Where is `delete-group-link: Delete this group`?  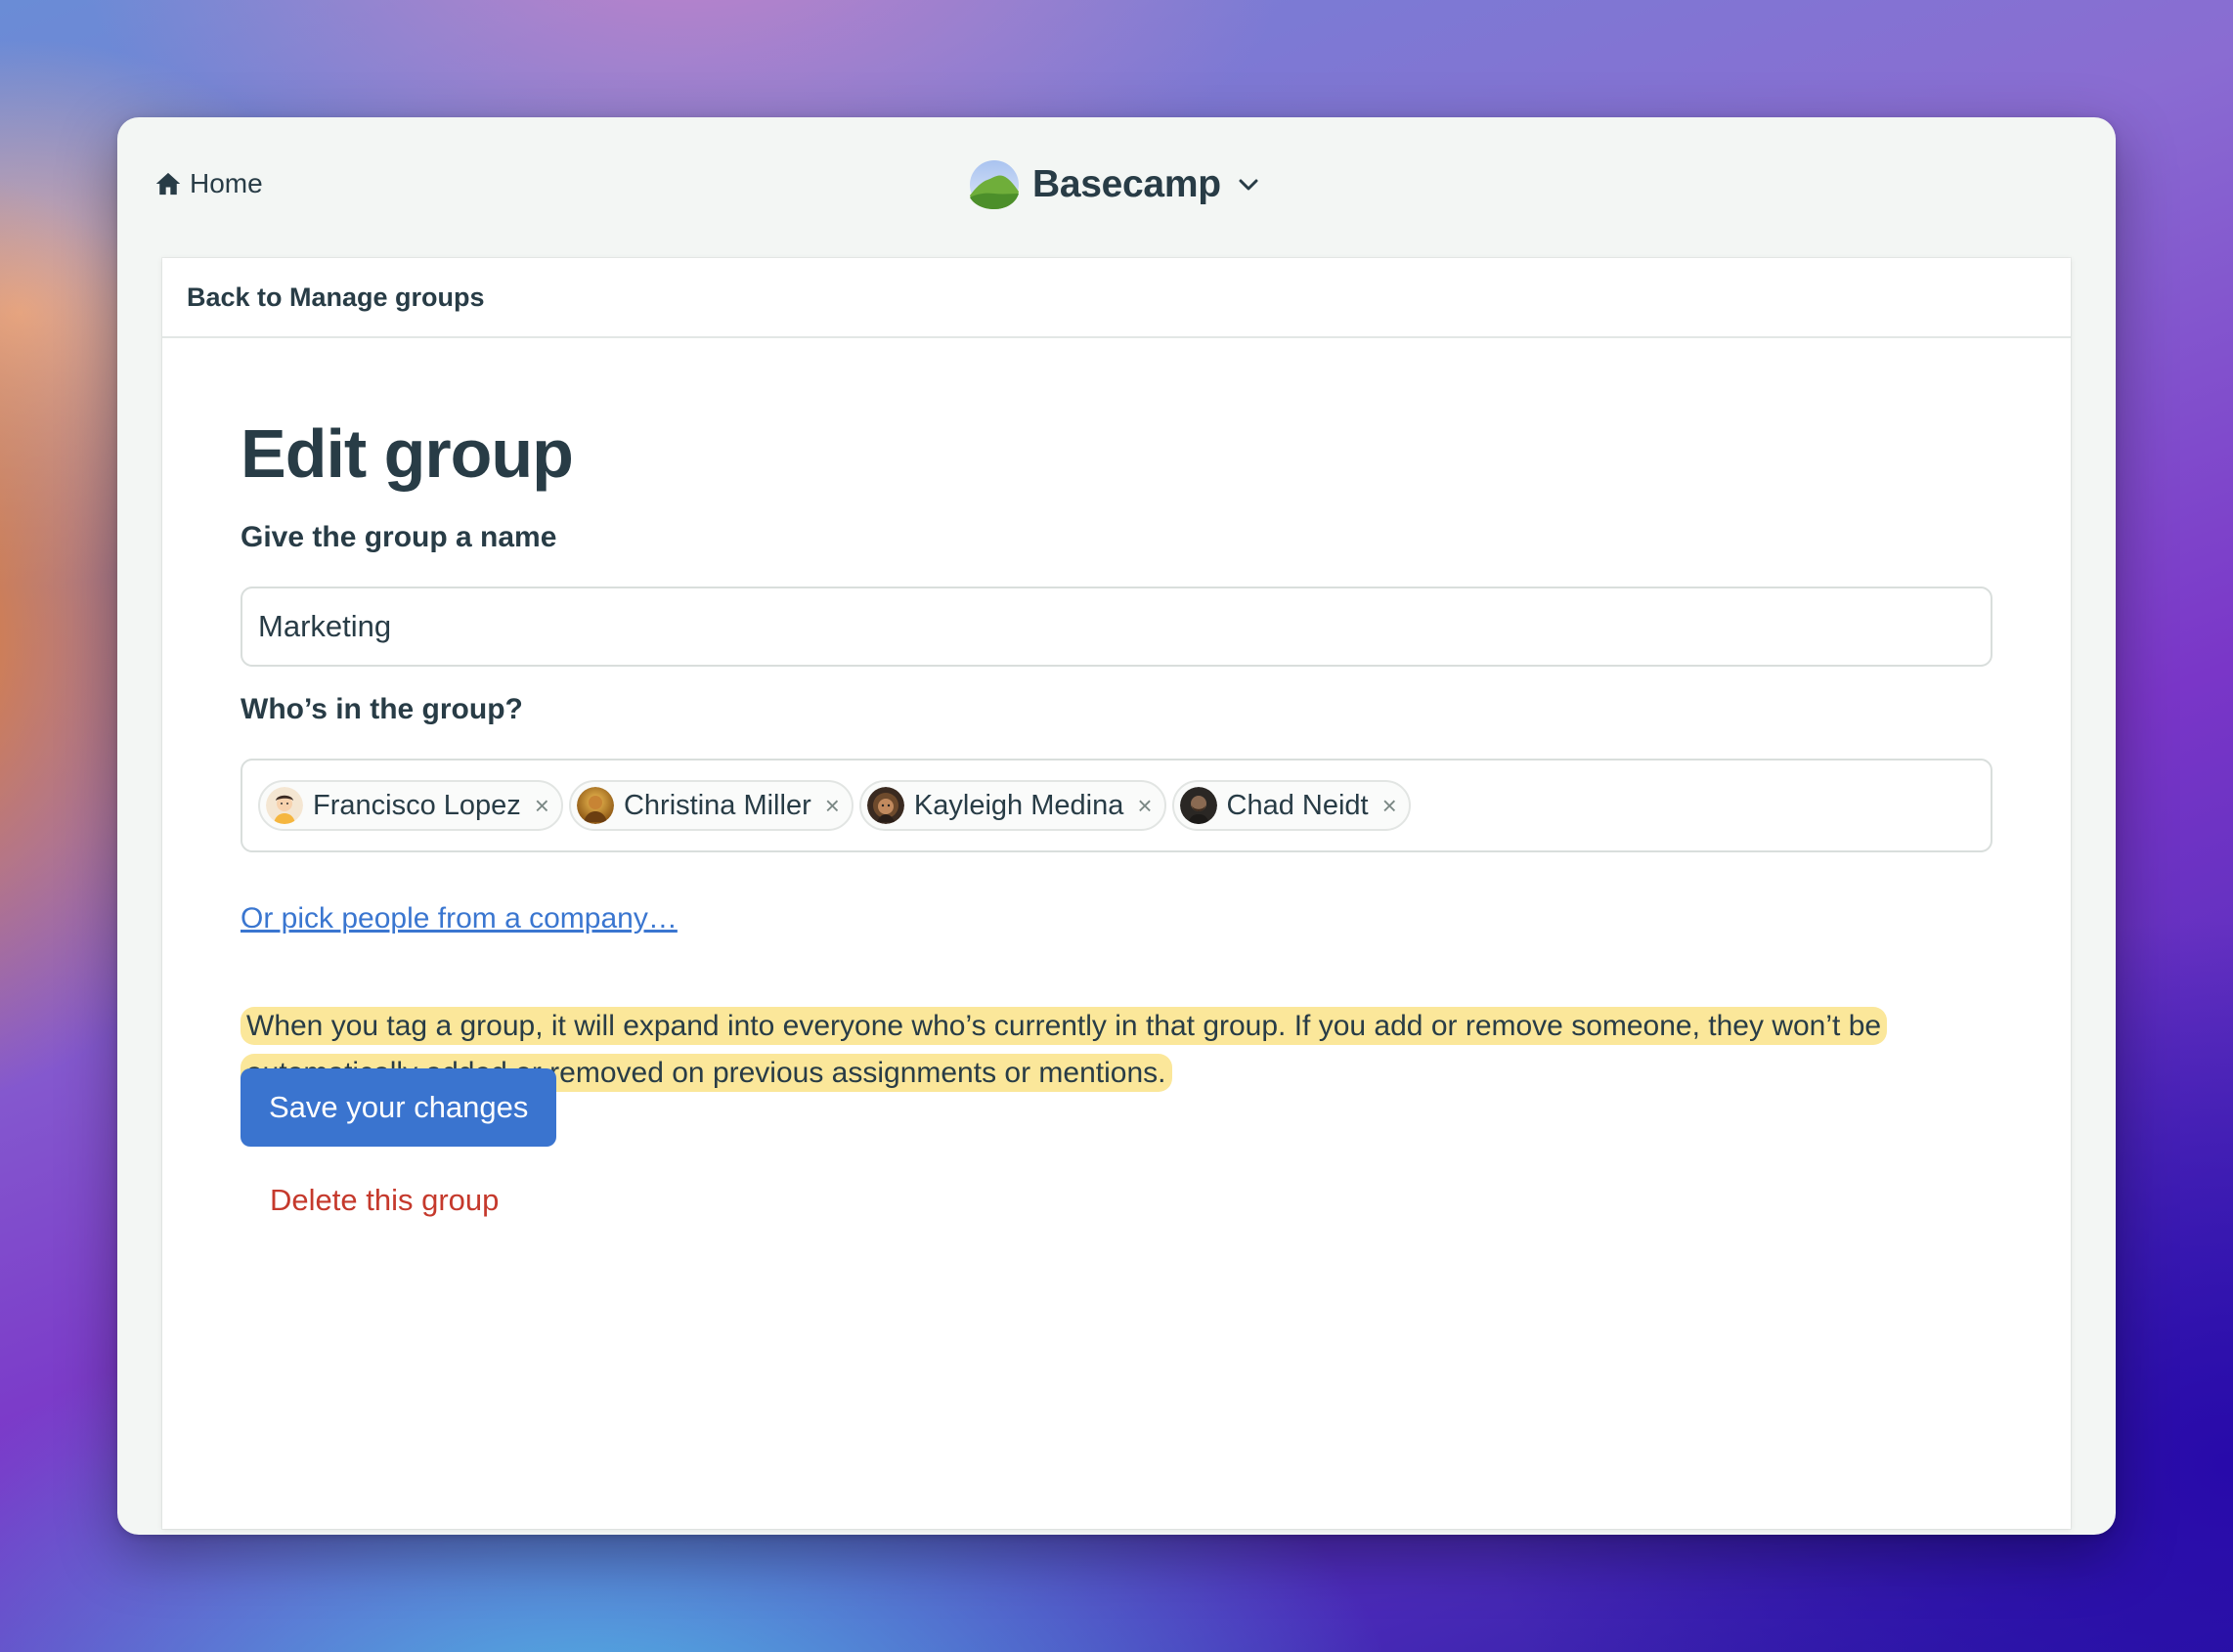
delete-group-link: Delete this group is located at coordinates (384, 1200).